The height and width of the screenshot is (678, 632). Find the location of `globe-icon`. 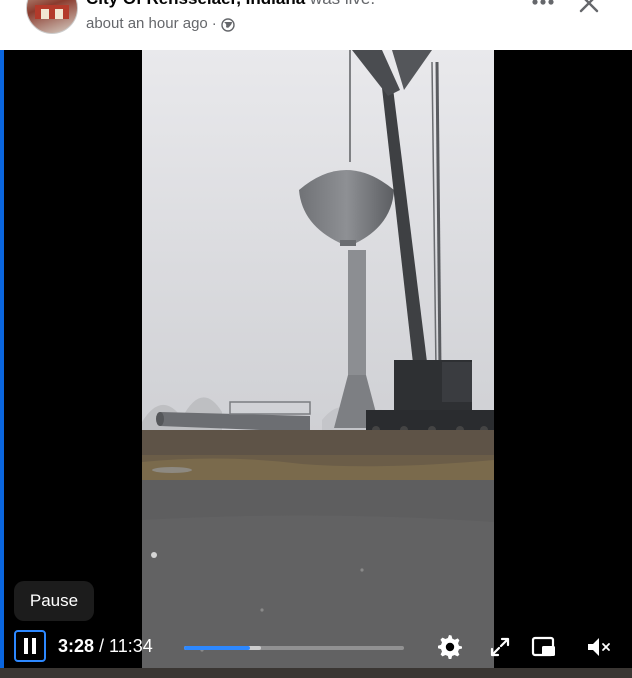

globe-icon is located at coordinates (228, 24).